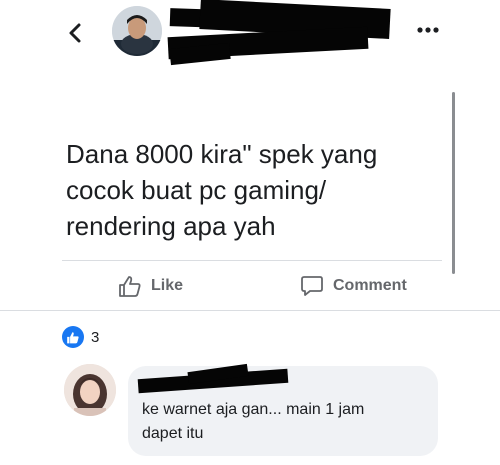  What do you see at coordinates (150, 286) in the screenshot?
I see `like-button: Like` at bounding box center [150, 286].